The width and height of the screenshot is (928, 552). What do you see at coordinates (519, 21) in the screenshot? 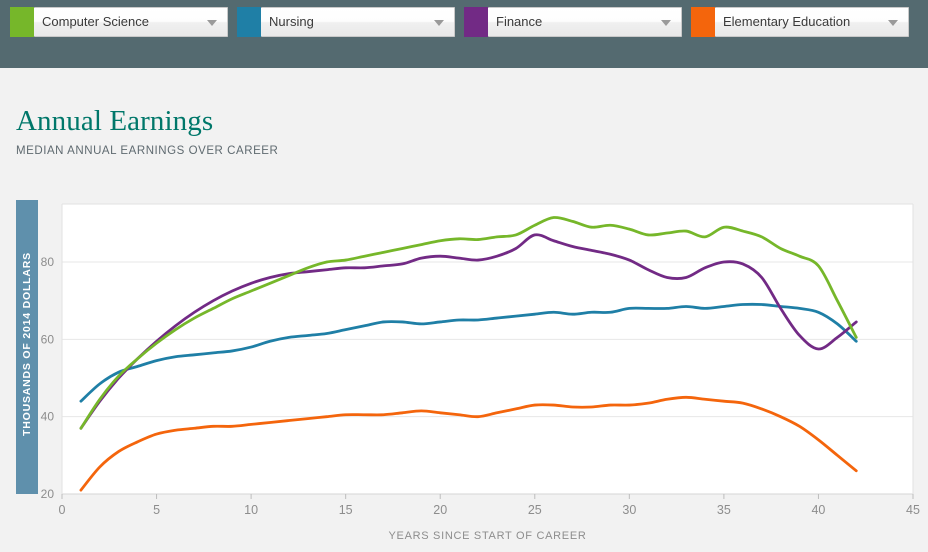
I see `major-dropdown-label: Finance` at bounding box center [519, 21].